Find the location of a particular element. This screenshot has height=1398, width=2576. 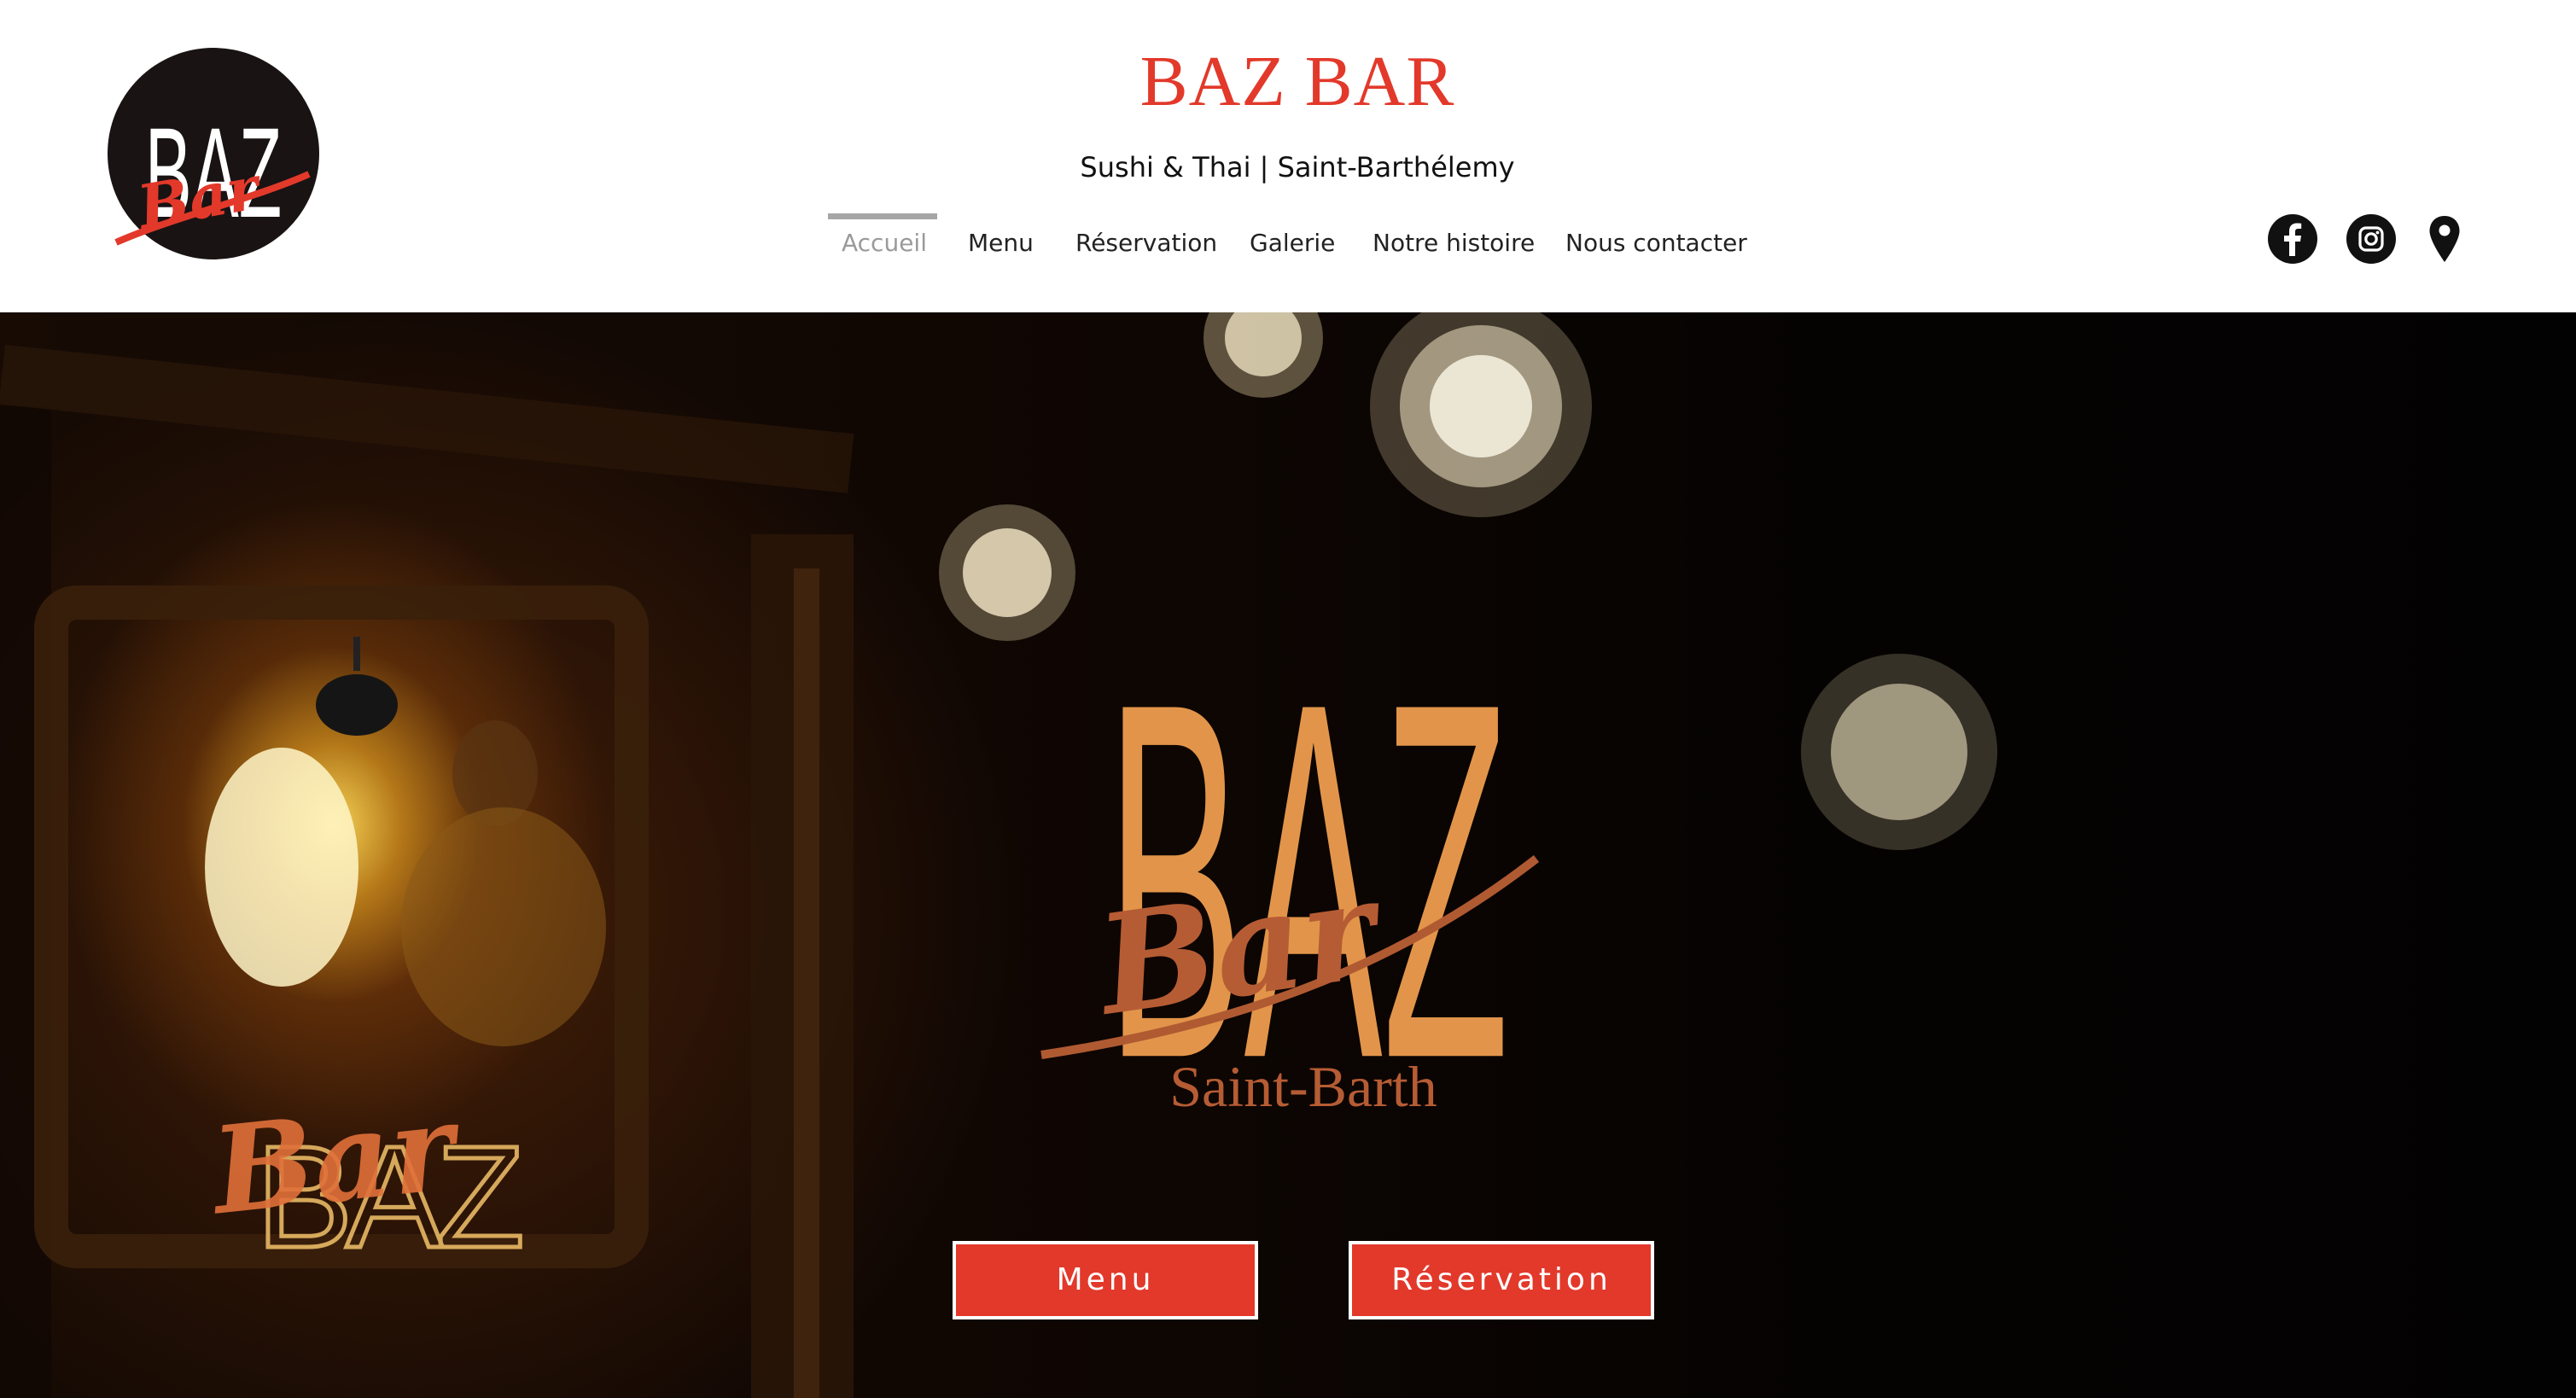

facebook-icon is located at coordinates (2292, 239).